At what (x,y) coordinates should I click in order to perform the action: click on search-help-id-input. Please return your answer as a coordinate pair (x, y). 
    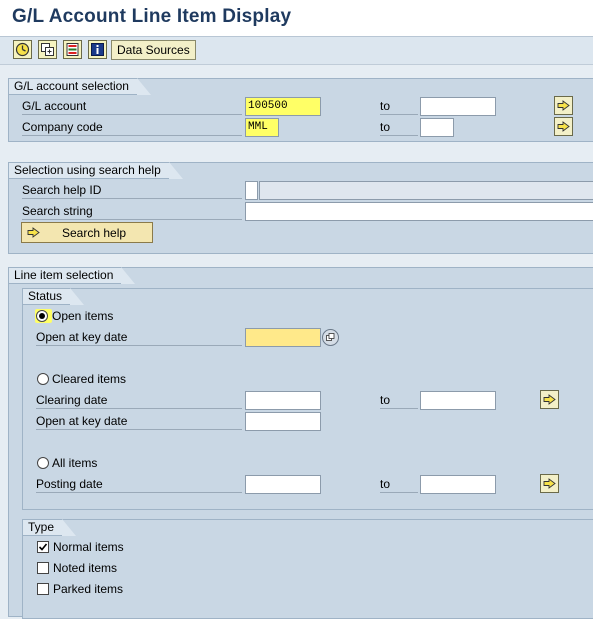
    Looking at the image, I should click on (251, 190).